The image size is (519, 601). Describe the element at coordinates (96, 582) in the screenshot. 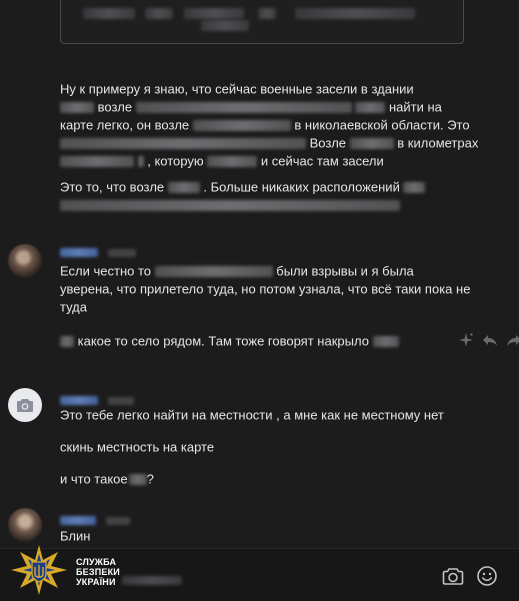

I see `wordmark-line: УКРАЇНИ` at that location.